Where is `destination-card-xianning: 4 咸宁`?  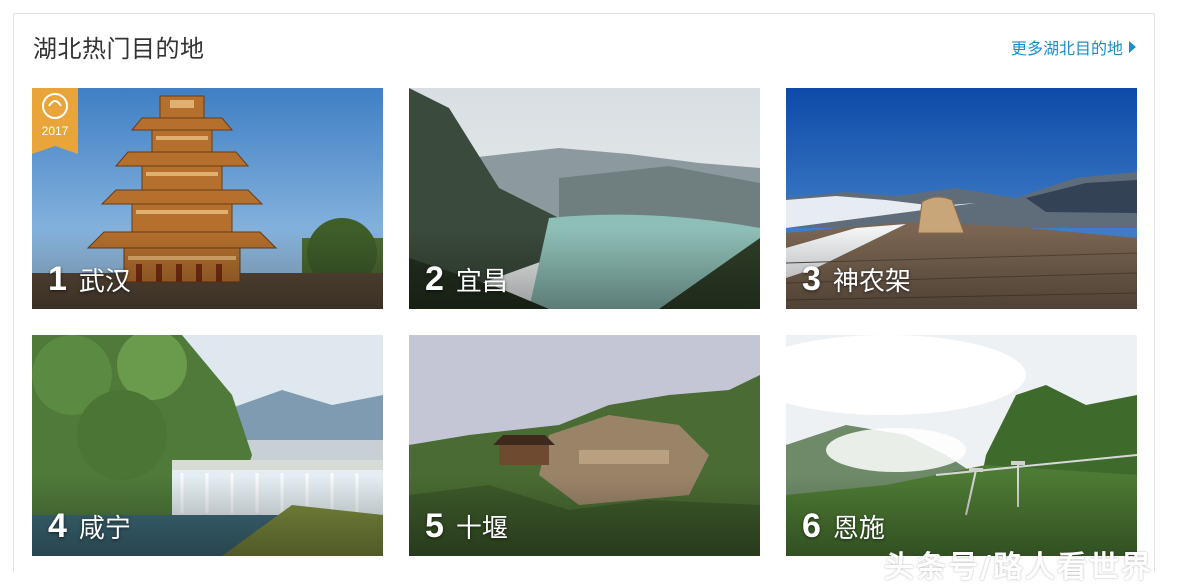
destination-card-xianning: 4 咸宁 is located at coordinates (207, 445).